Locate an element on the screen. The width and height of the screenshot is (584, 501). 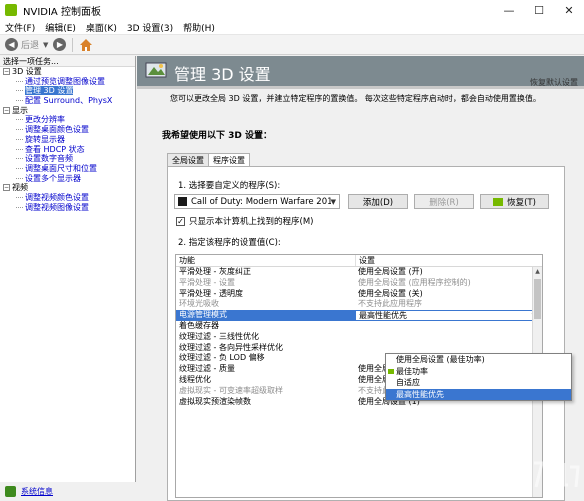
sidebar-item-label: 调整桌面颜色设置 is located at coordinates (57, 130).